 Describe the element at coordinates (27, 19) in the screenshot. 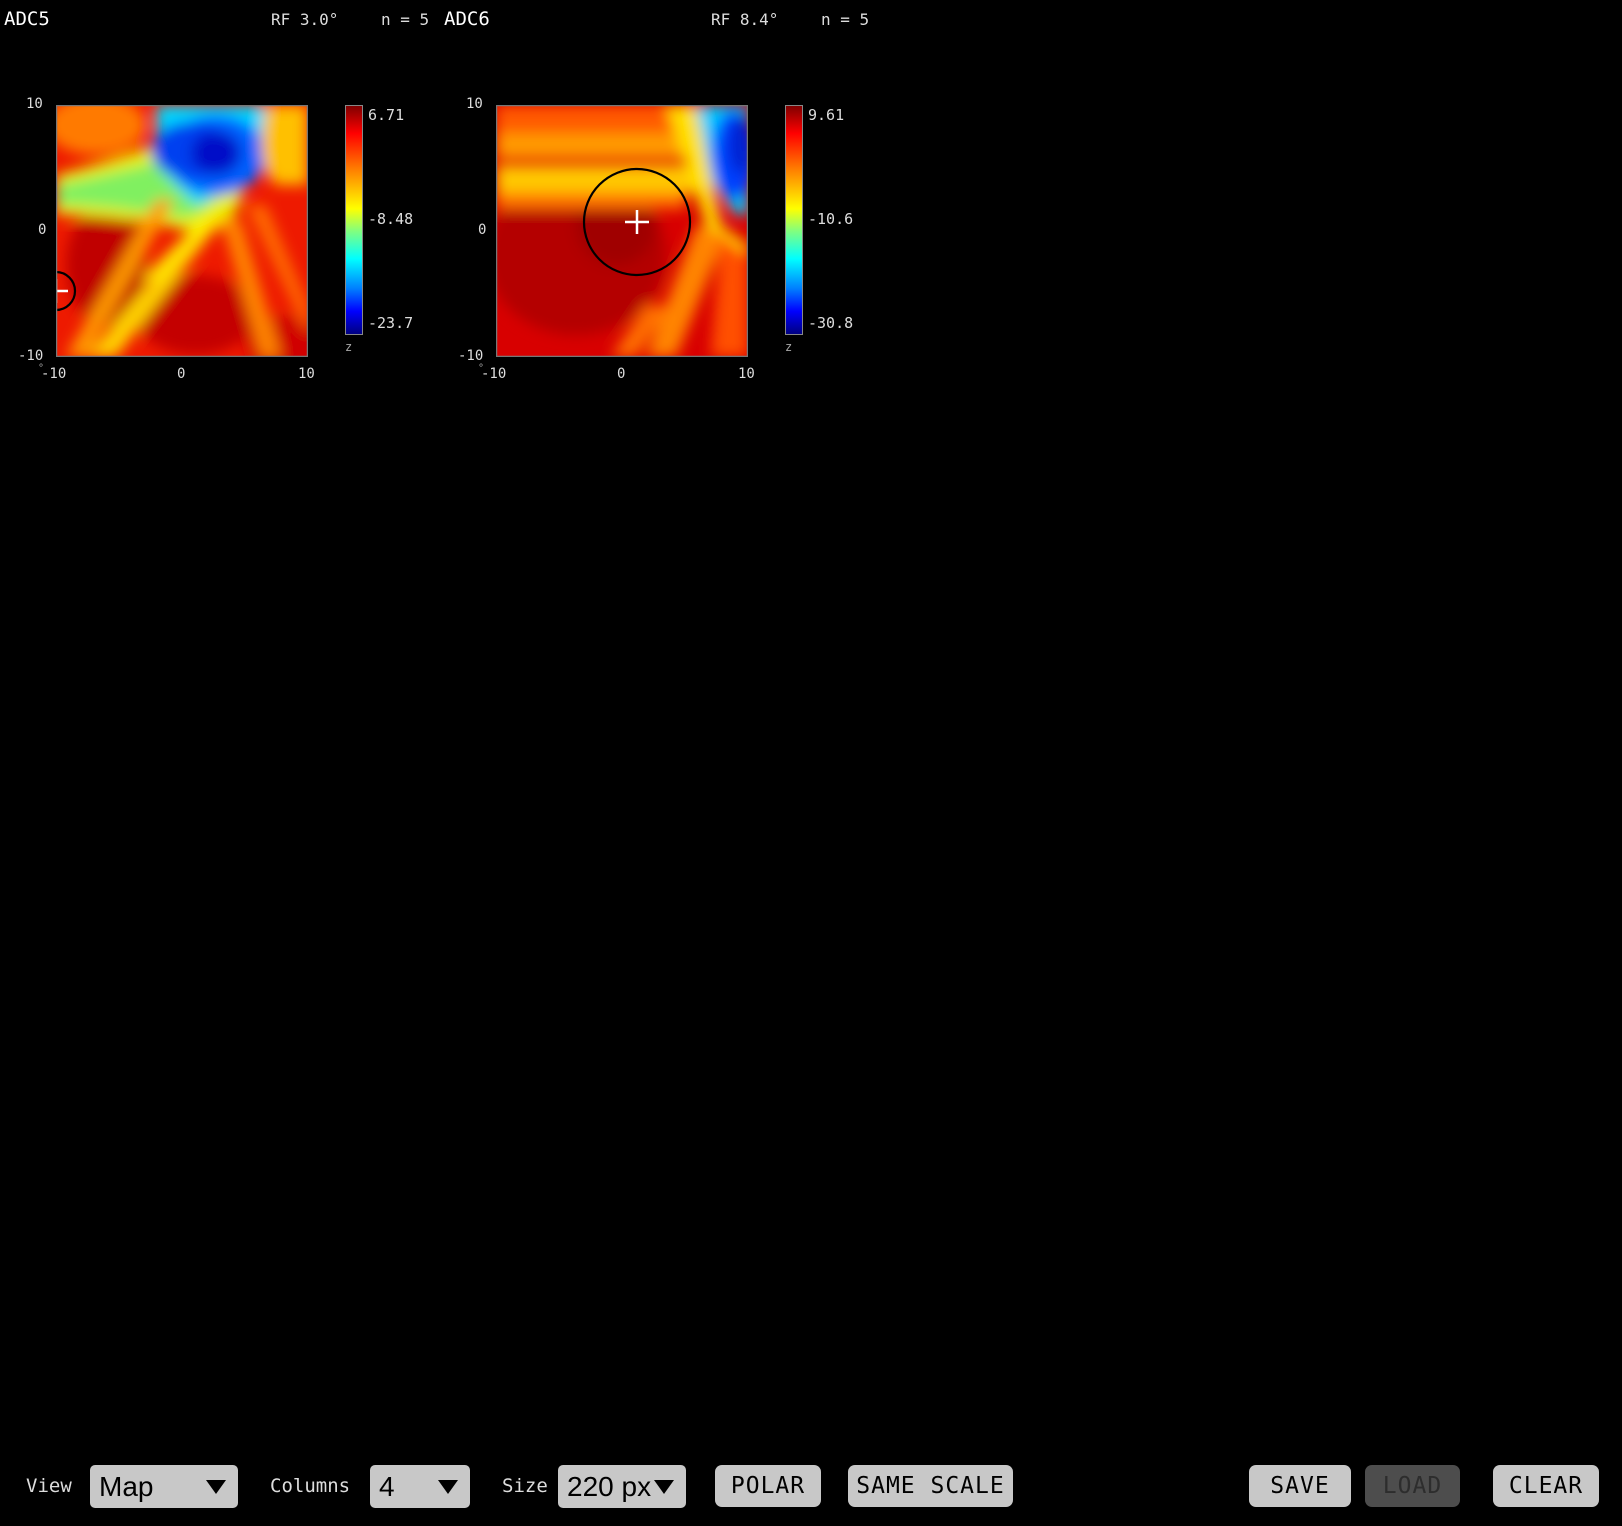

I see `panel-title: ADC5` at that location.